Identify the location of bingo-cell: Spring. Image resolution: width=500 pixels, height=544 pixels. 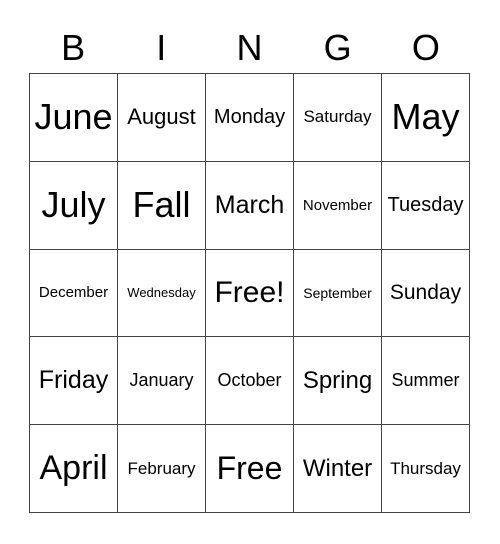
(338, 381).